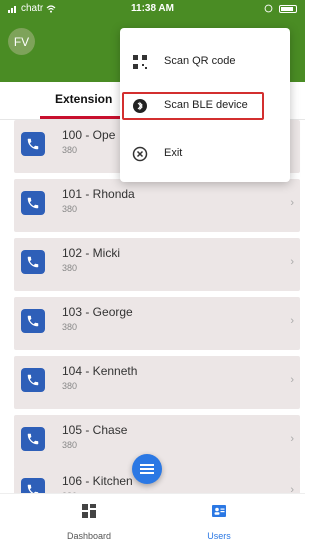 The image size is (320, 546). What do you see at coordinates (157, 264) in the screenshot?
I see `list-item: 102 - Micki 380 ›` at bounding box center [157, 264].